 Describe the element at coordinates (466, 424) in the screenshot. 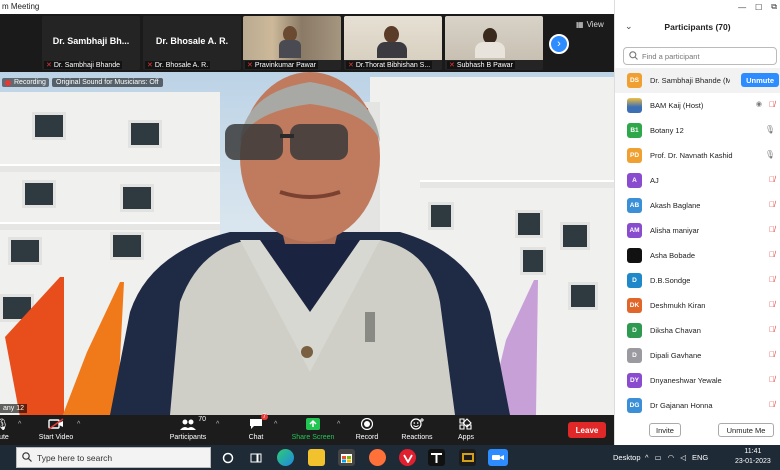

I see `apps-icon` at that location.